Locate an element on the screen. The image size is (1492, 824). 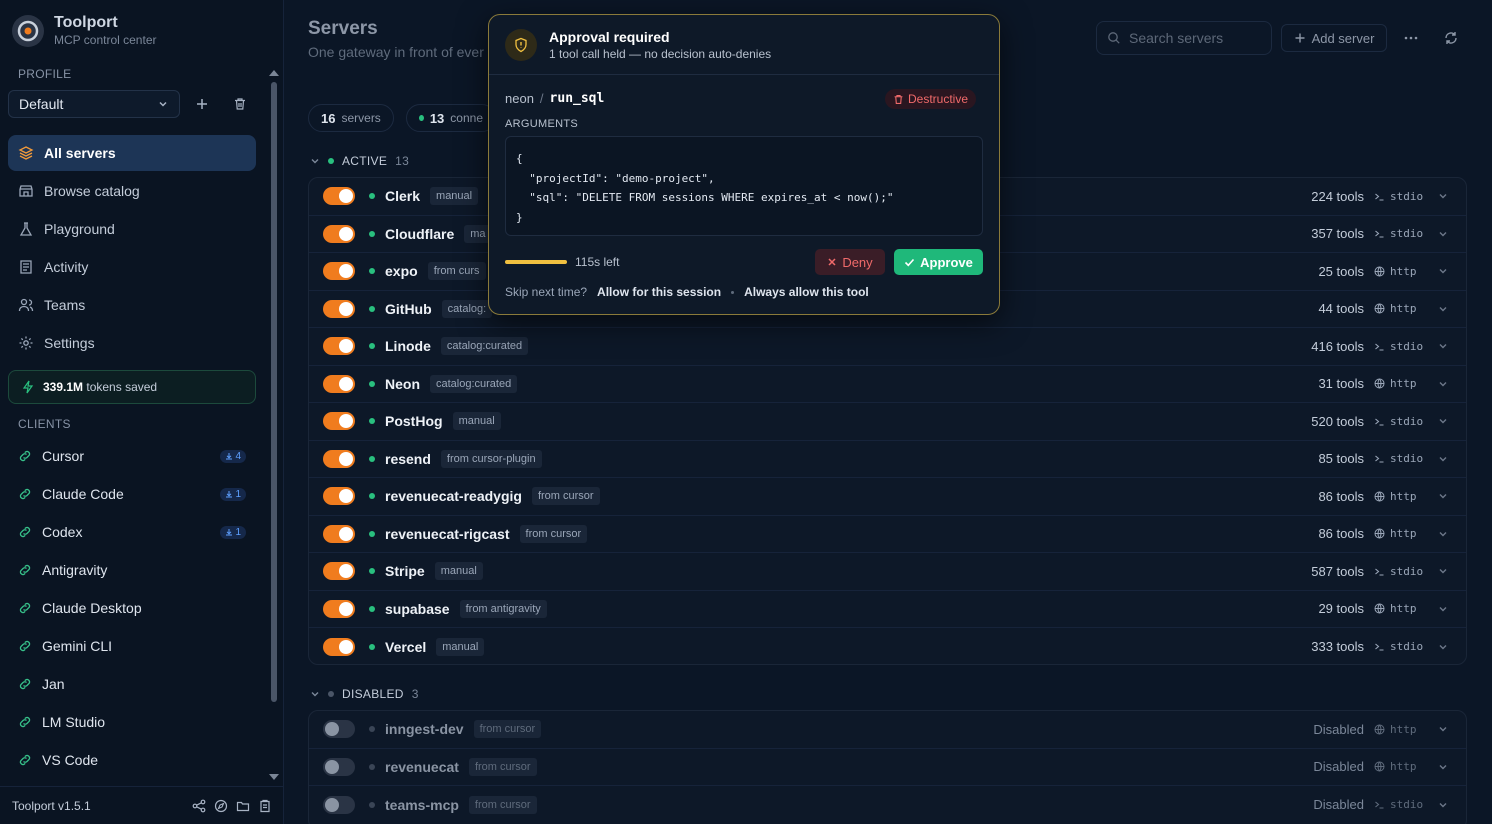
compass-icon is located at coordinates (221, 806).